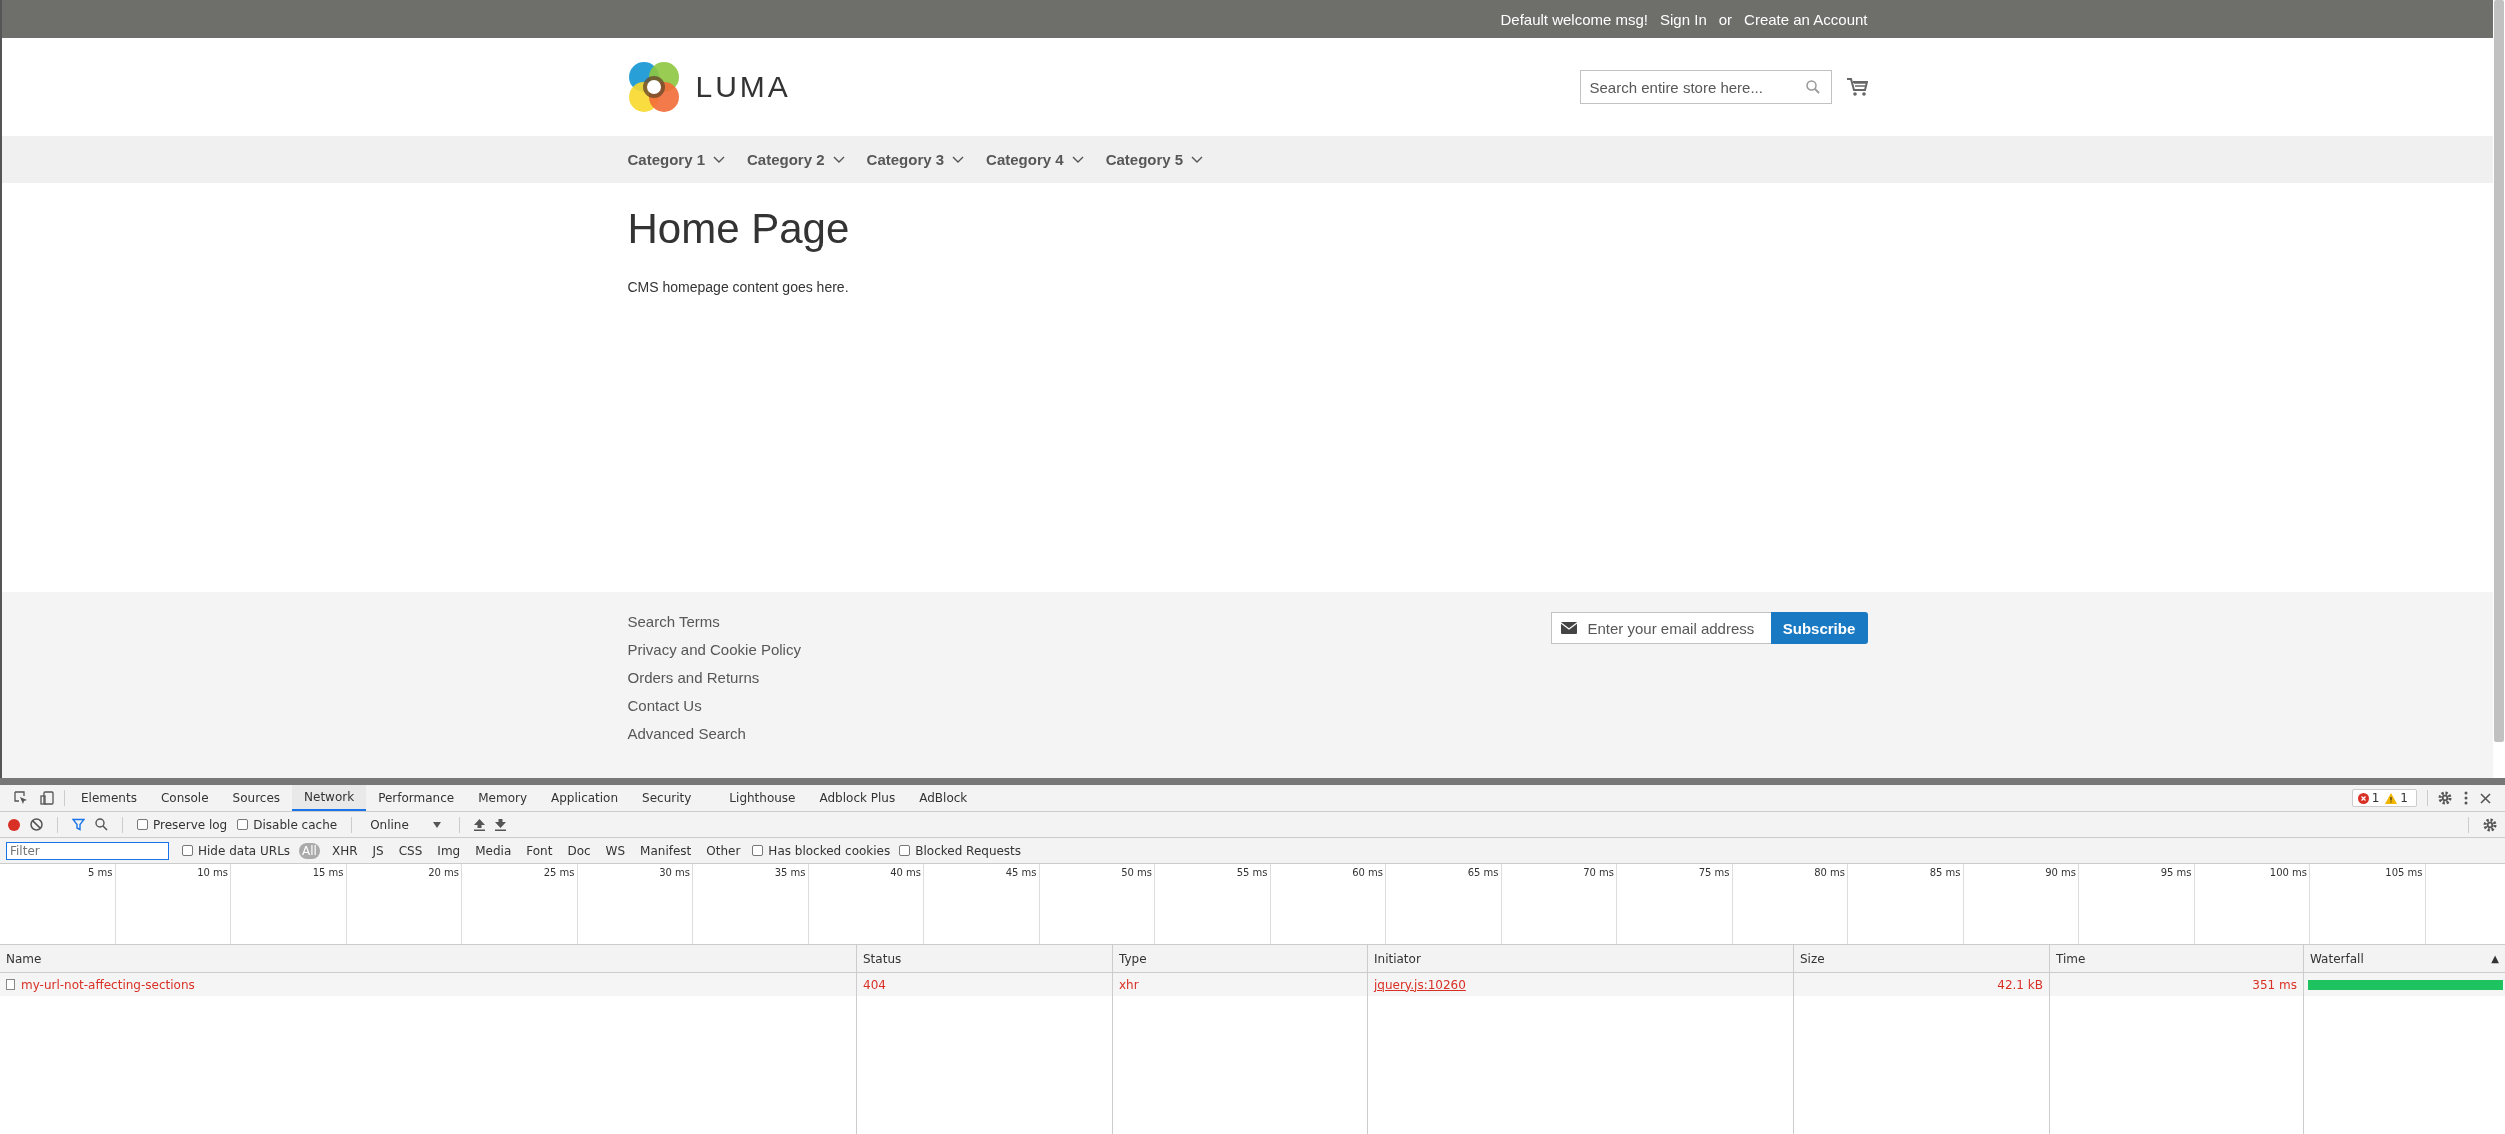 Image resolution: width=2505 pixels, height=1134 pixels. Describe the element at coordinates (676, 159) in the screenshot. I see `category-menu-item: Category 1` at that location.